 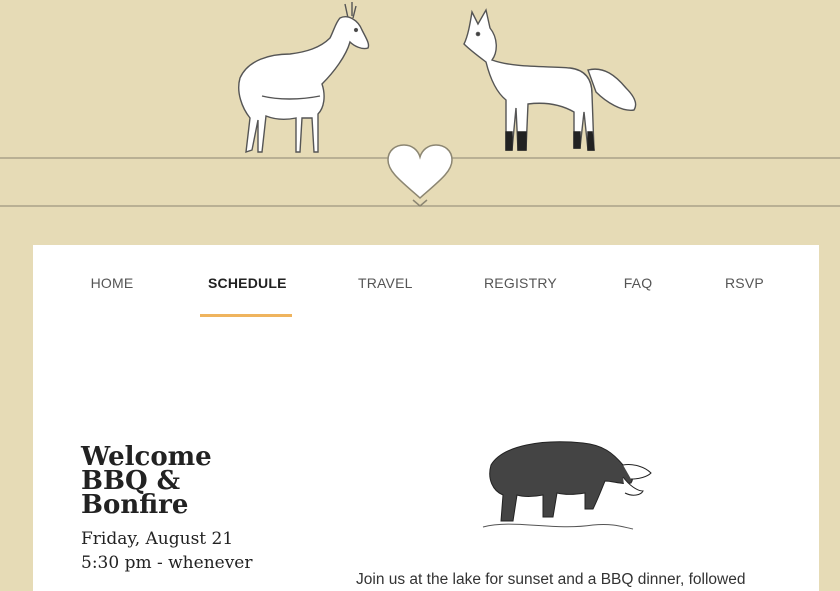 What do you see at coordinates (420, 175) in the screenshot?
I see `heart-icon` at bounding box center [420, 175].